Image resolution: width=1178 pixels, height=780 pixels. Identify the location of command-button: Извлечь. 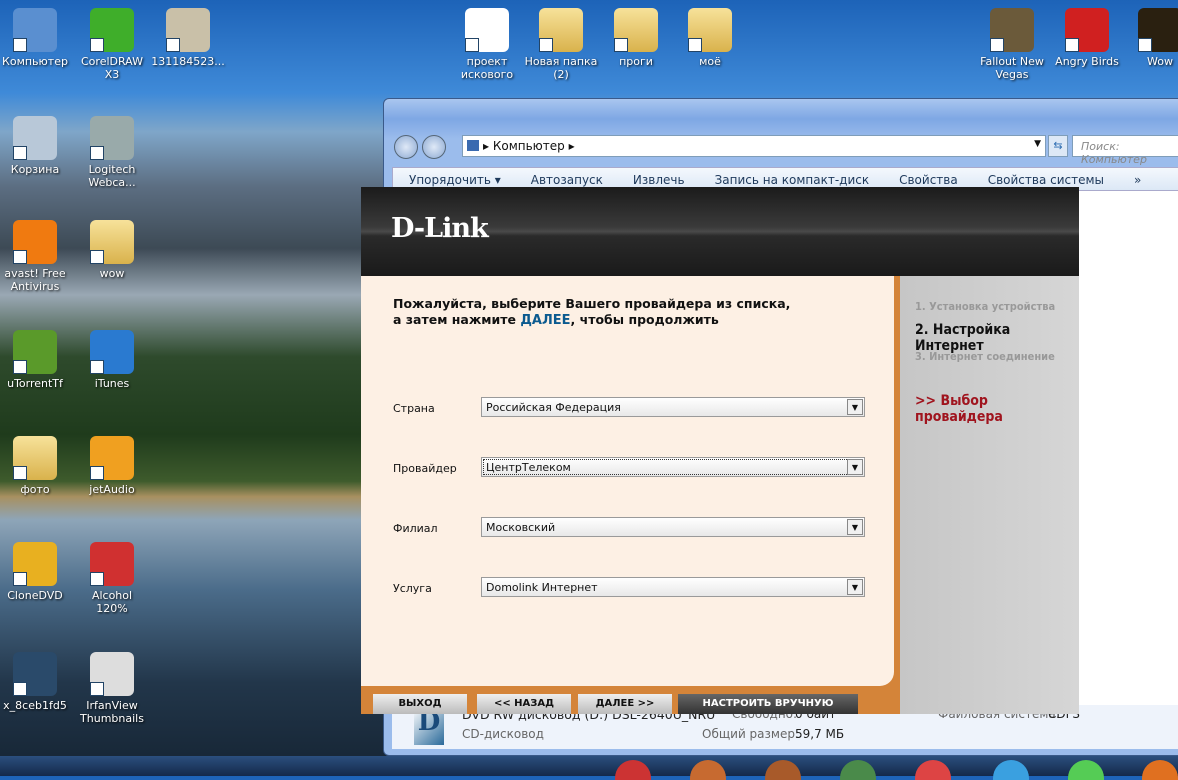
(659, 180).